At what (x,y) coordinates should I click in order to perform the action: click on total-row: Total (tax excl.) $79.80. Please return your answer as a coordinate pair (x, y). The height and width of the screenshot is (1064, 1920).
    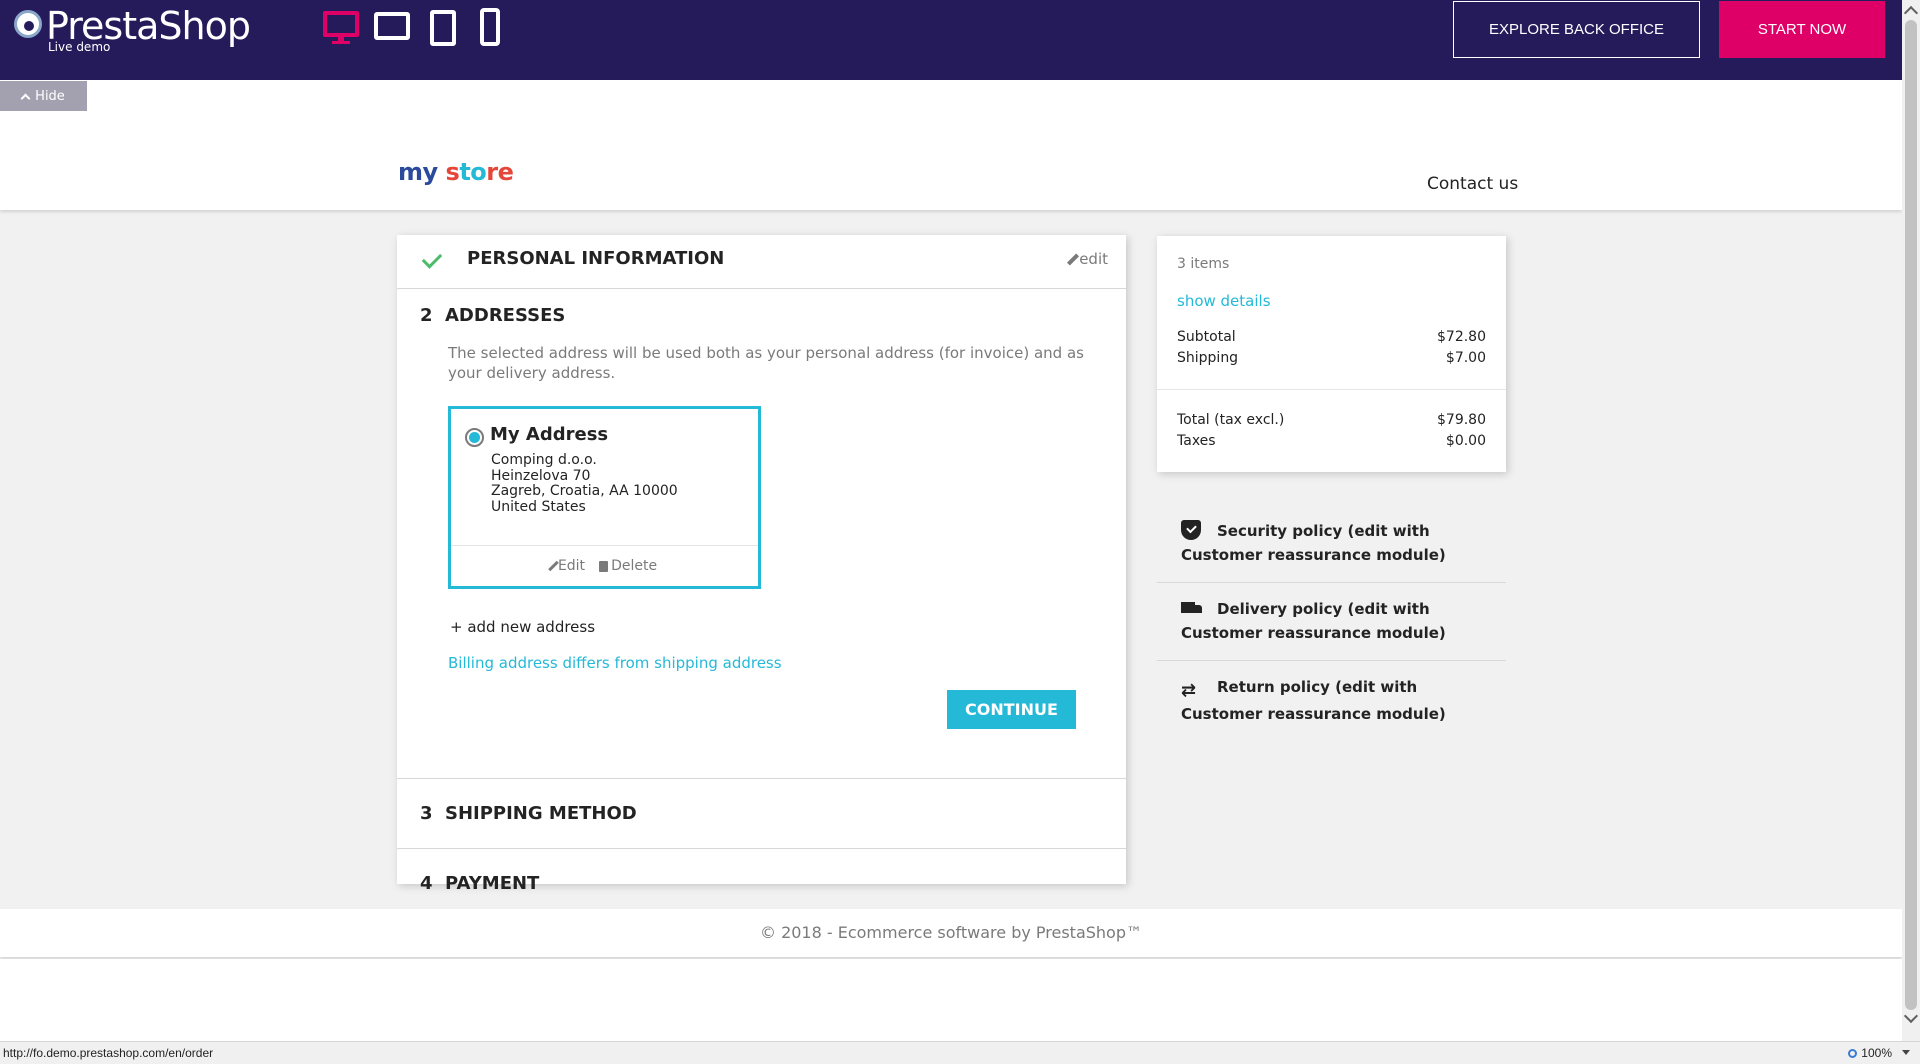
    Looking at the image, I should click on (1331, 420).